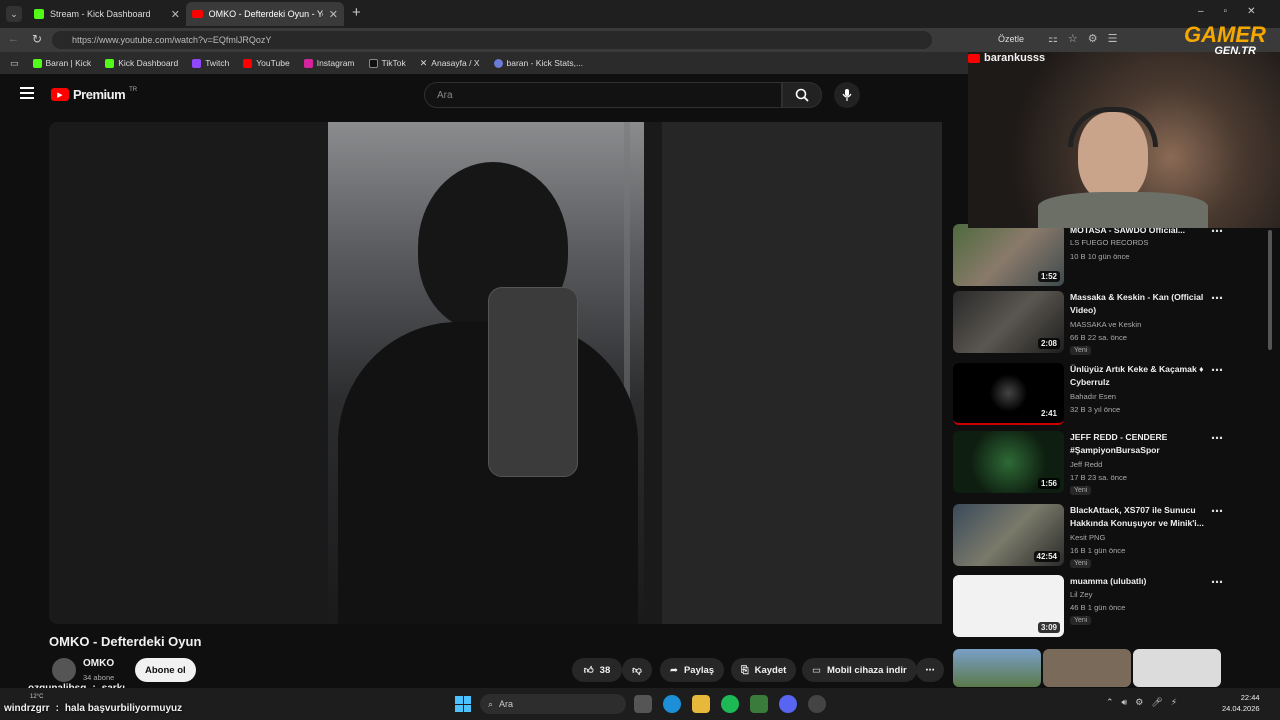 This screenshot has height=720, width=1280. I want to click on video-title: Ünlüyüz Artık Keke & Kaçamak ♦ Cyberrulz, so click(1140, 376).